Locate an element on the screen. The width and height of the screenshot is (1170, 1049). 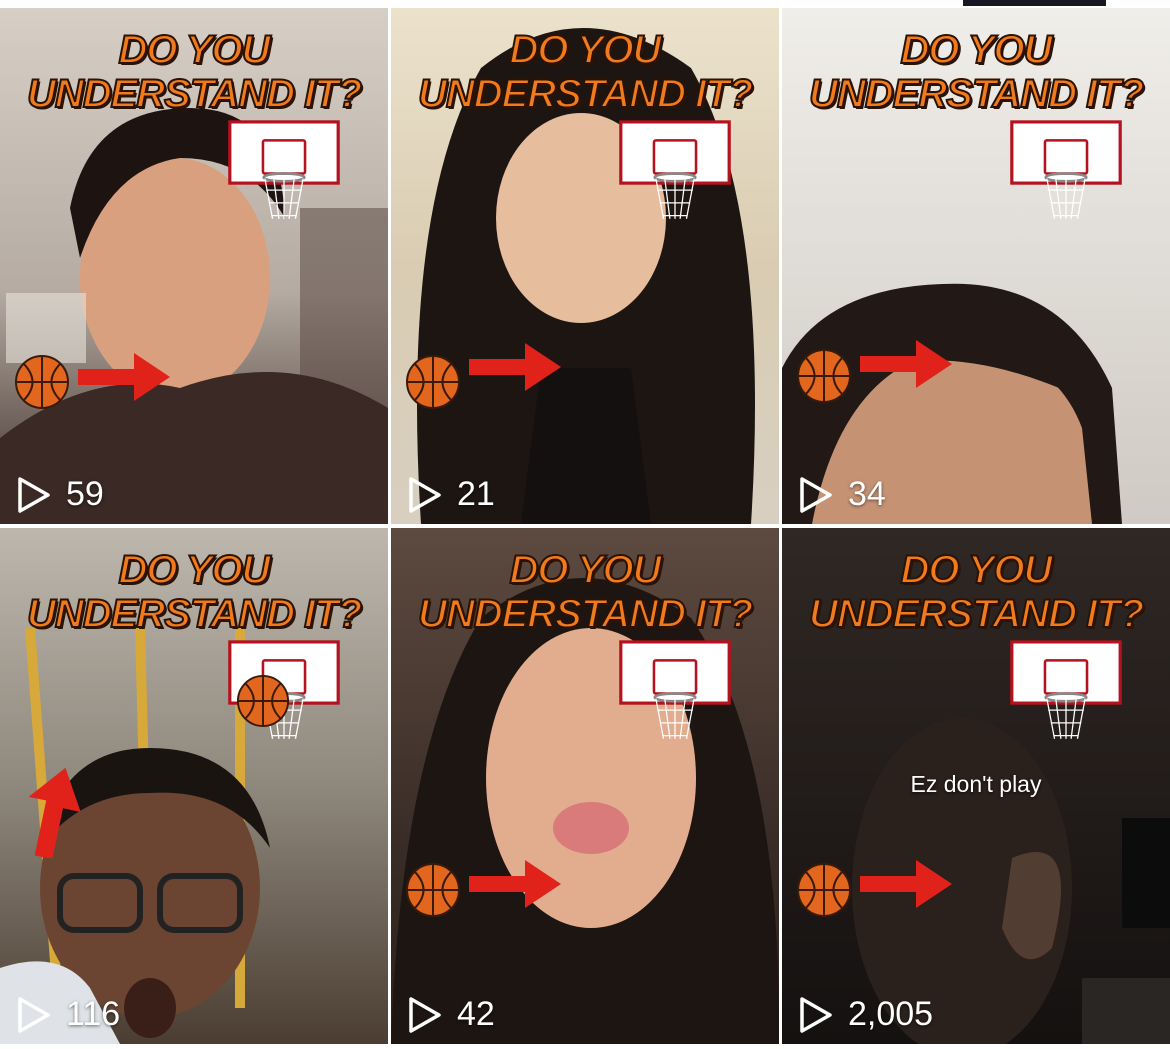
view-count-value: 59 is located at coordinates (85, 494).